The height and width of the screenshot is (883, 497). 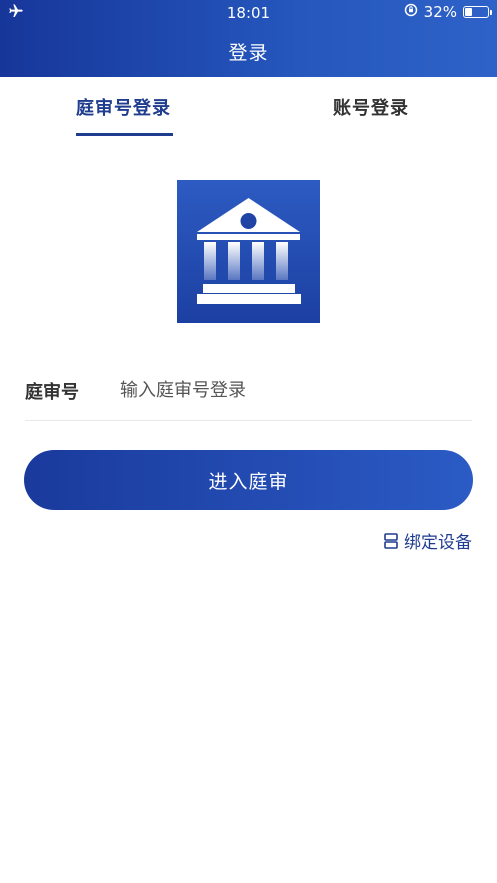 I want to click on court-number-label: 庭审号, so click(x=52, y=392).